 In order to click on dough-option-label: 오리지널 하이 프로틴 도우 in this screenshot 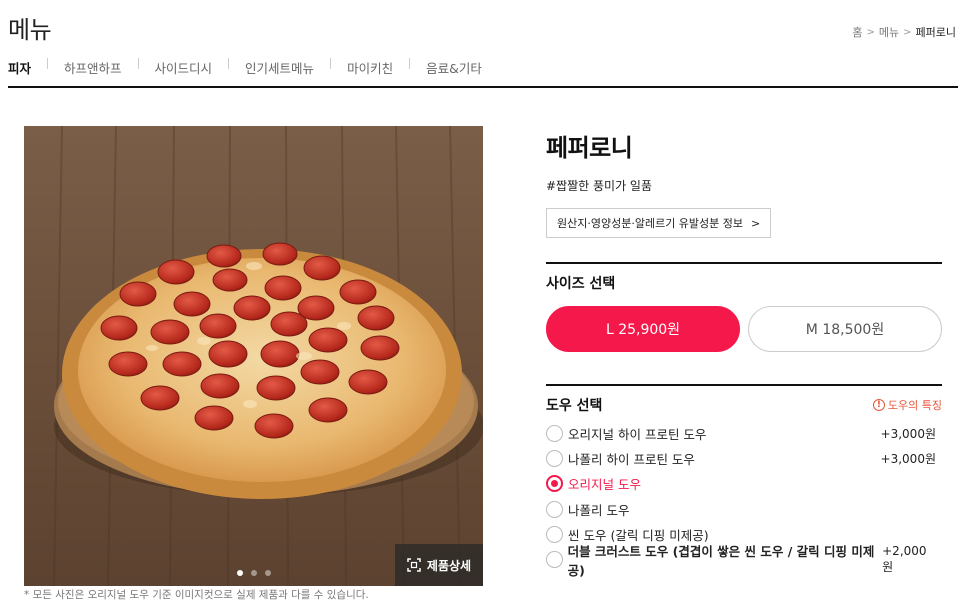, I will do `click(637, 435)`.